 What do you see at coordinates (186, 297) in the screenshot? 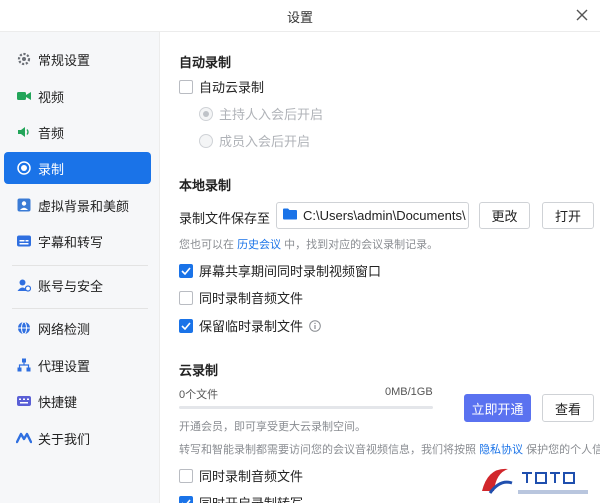
I see `local-record-audio-checkbox` at bounding box center [186, 297].